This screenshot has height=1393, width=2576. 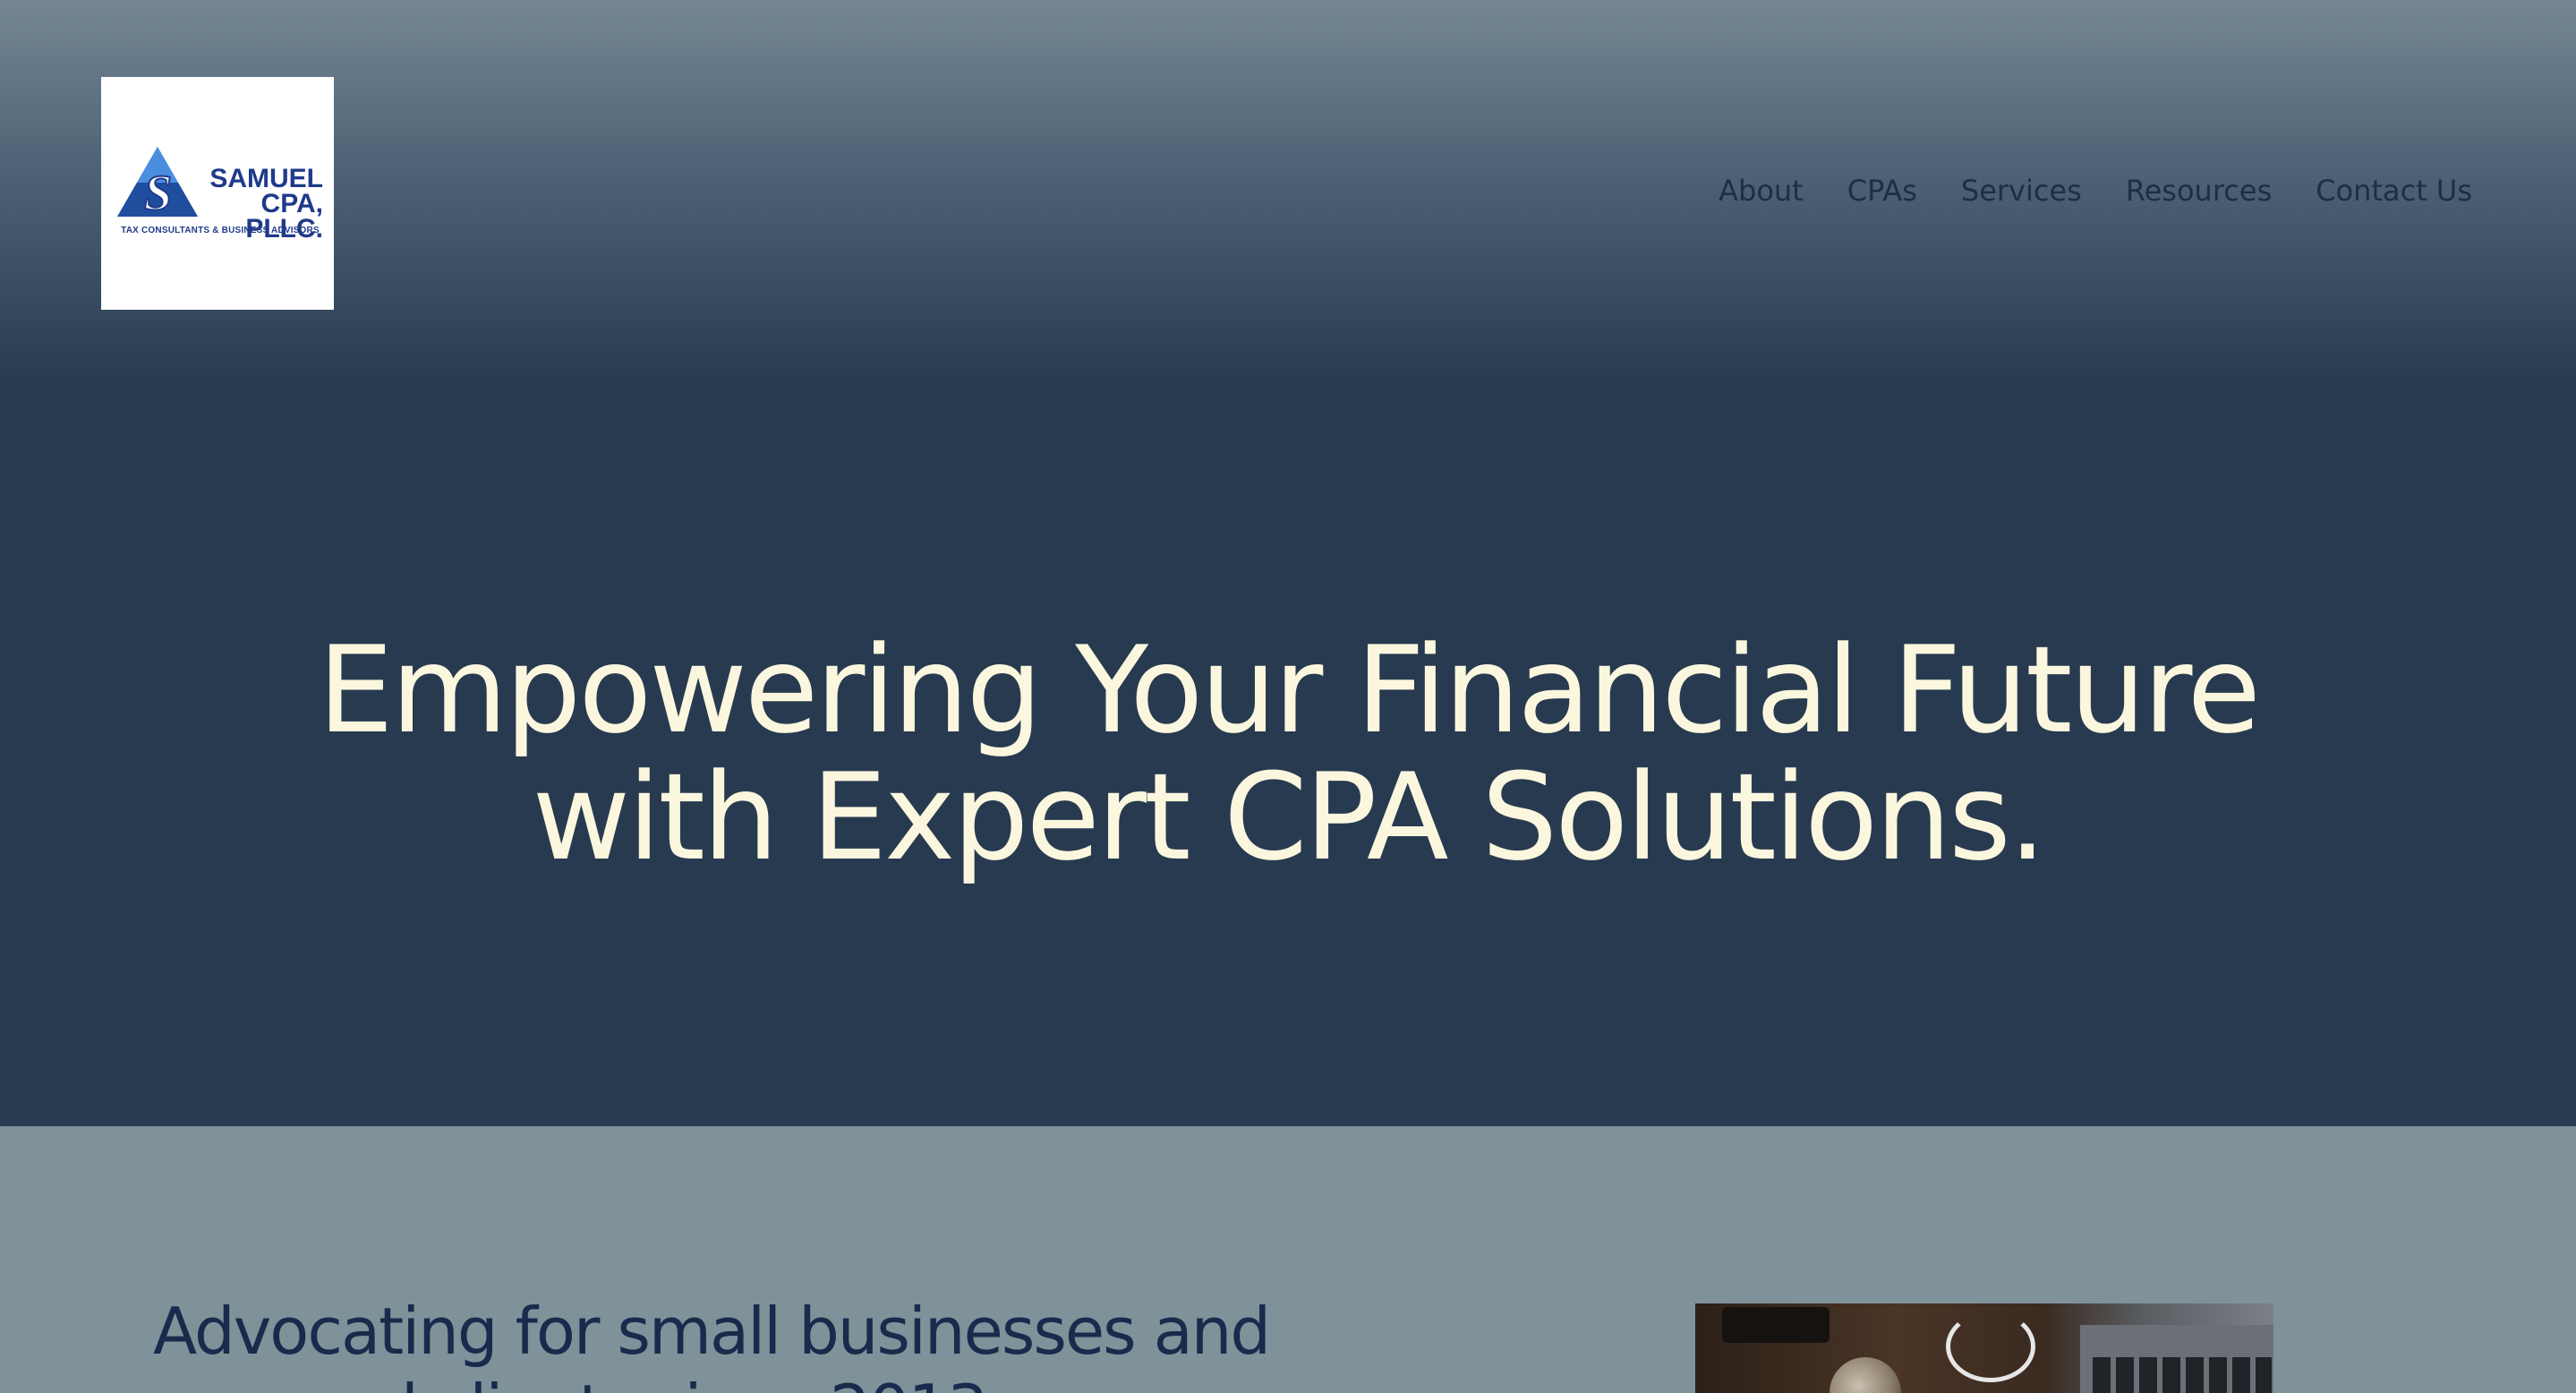 What do you see at coordinates (2199, 191) in the screenshot?
I see `nav-link-resources: Resources` at bounding box center [2199, 191].